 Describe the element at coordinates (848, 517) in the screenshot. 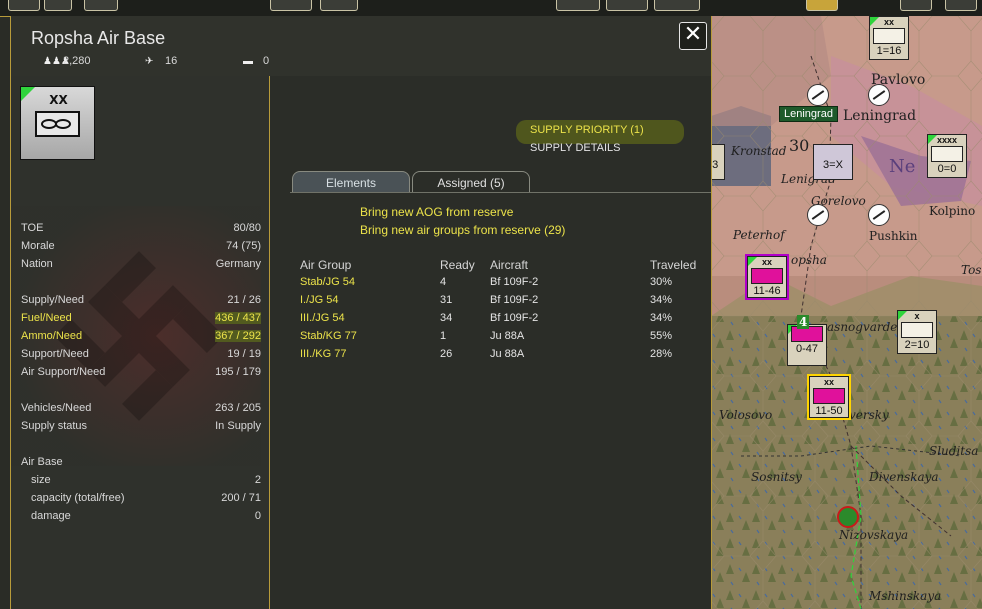

I see `combat-marker-icon` at that location.